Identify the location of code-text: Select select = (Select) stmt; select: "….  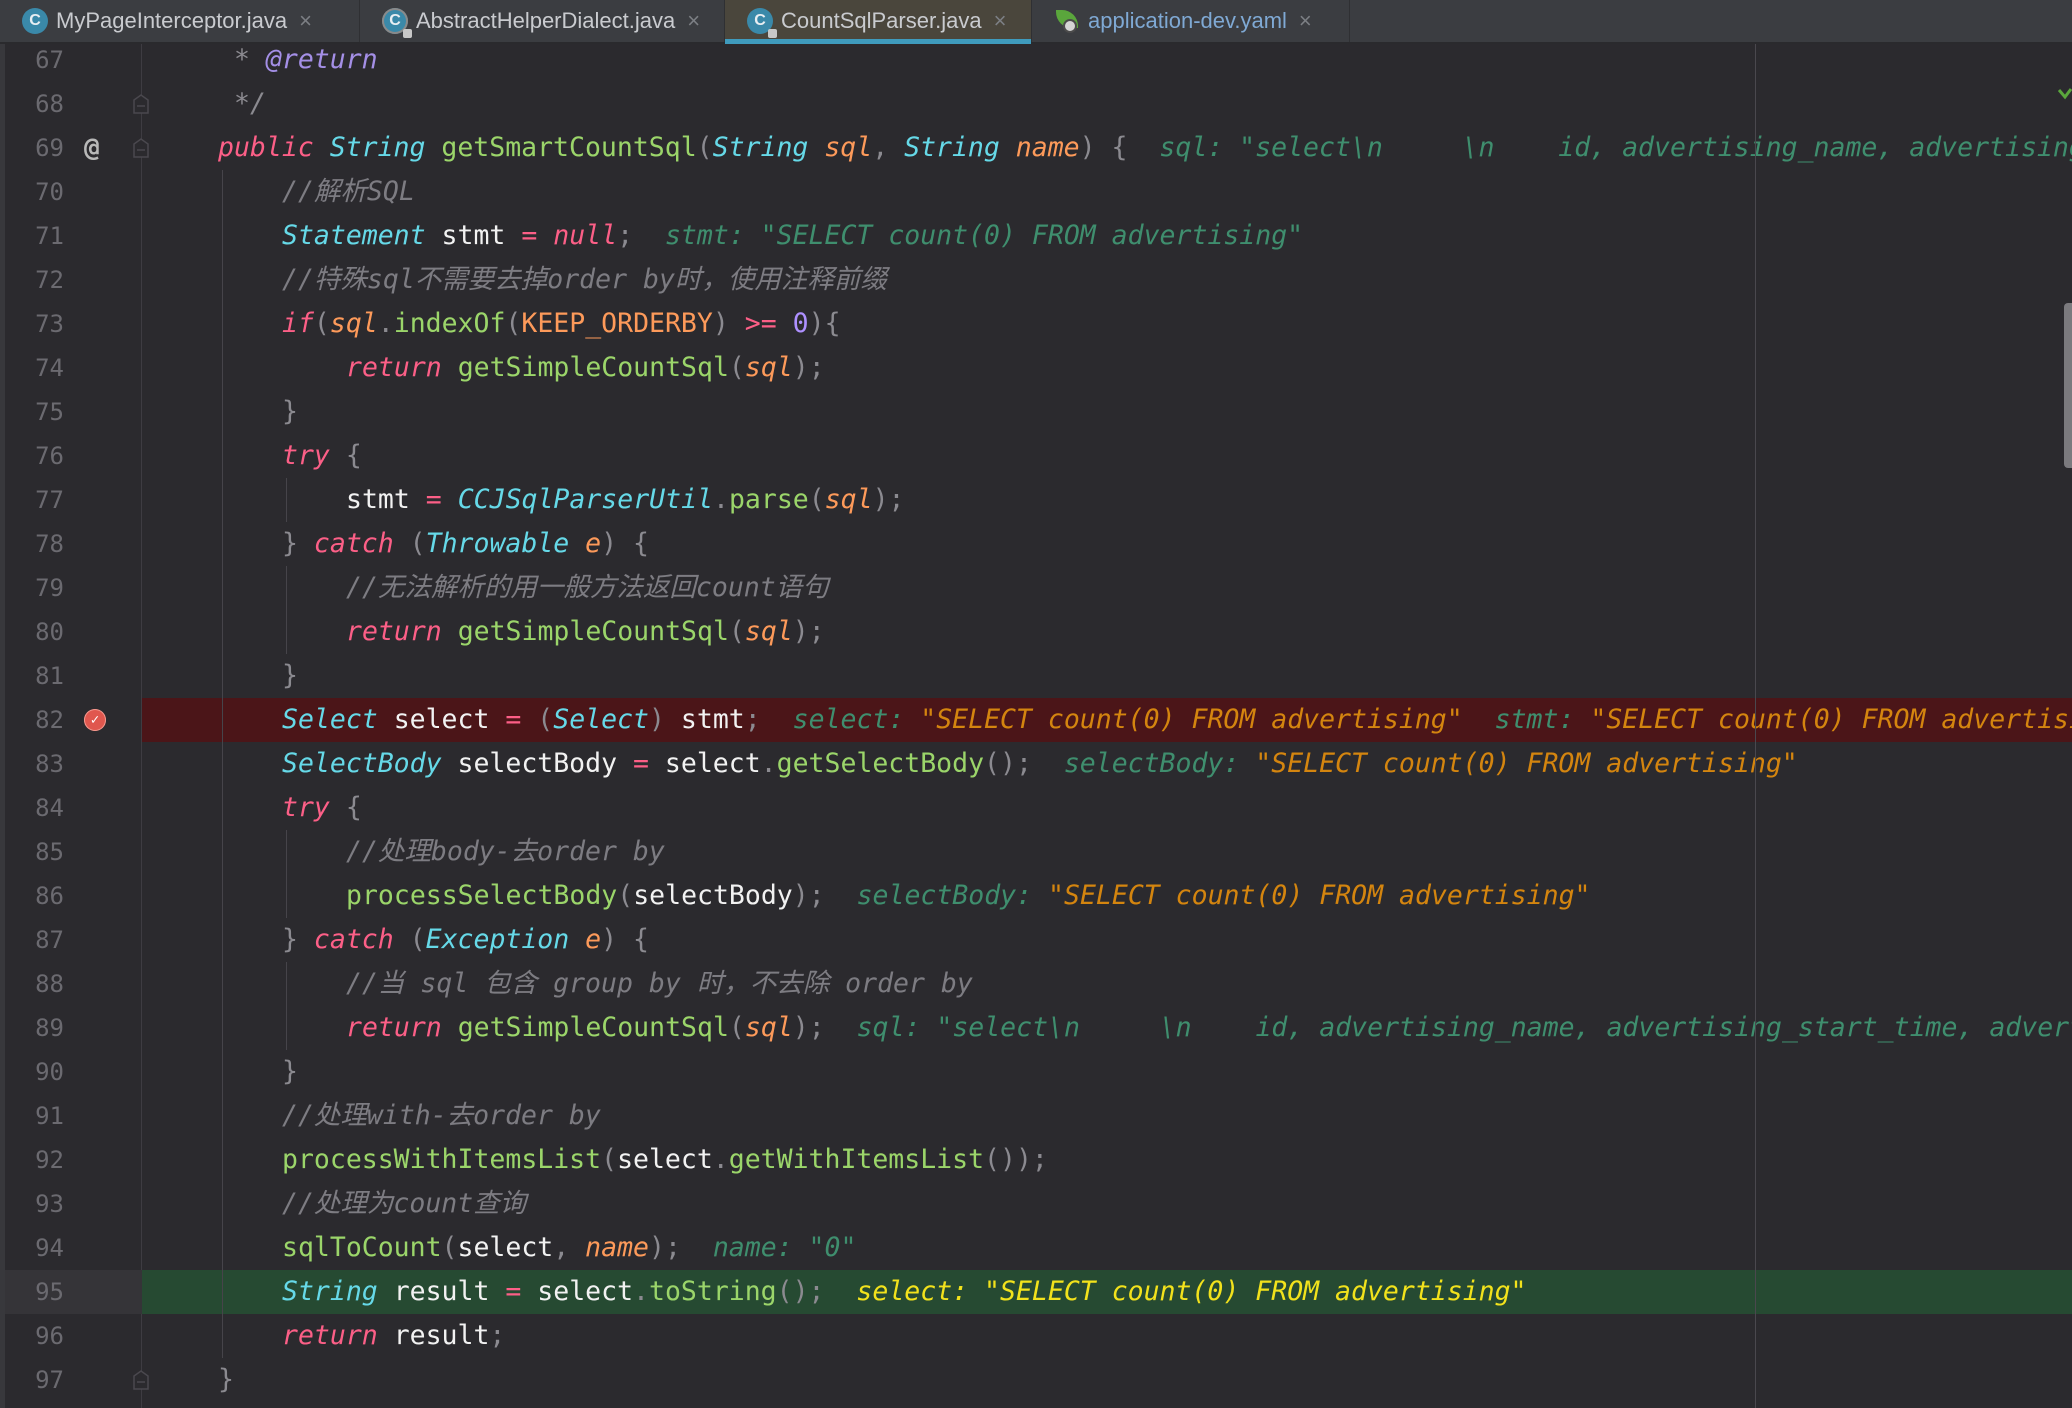
(1177, 720).